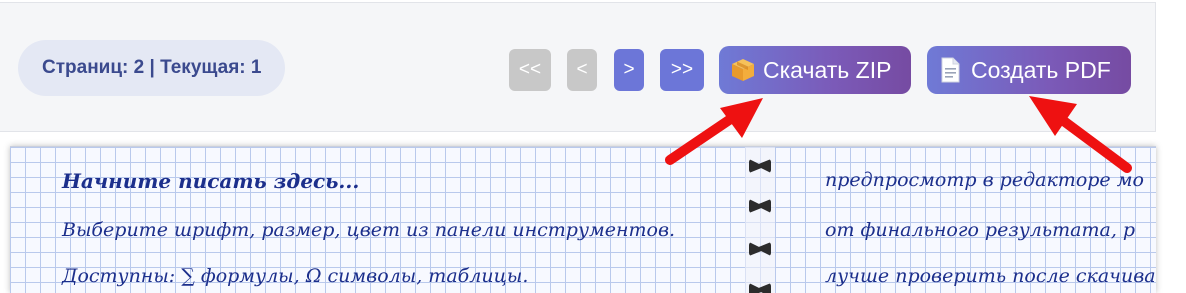 The width and height of the screenshot is (1186, 293). I want to click on first-page-button: <<, so click(530, 70).